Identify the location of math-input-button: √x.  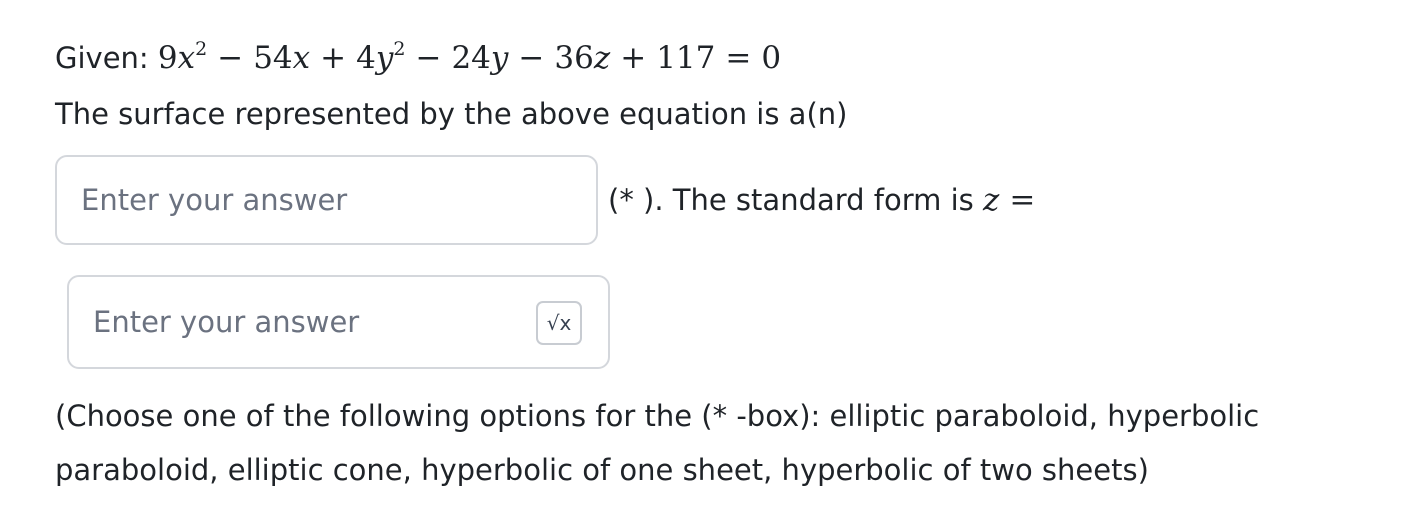
(559, 323).